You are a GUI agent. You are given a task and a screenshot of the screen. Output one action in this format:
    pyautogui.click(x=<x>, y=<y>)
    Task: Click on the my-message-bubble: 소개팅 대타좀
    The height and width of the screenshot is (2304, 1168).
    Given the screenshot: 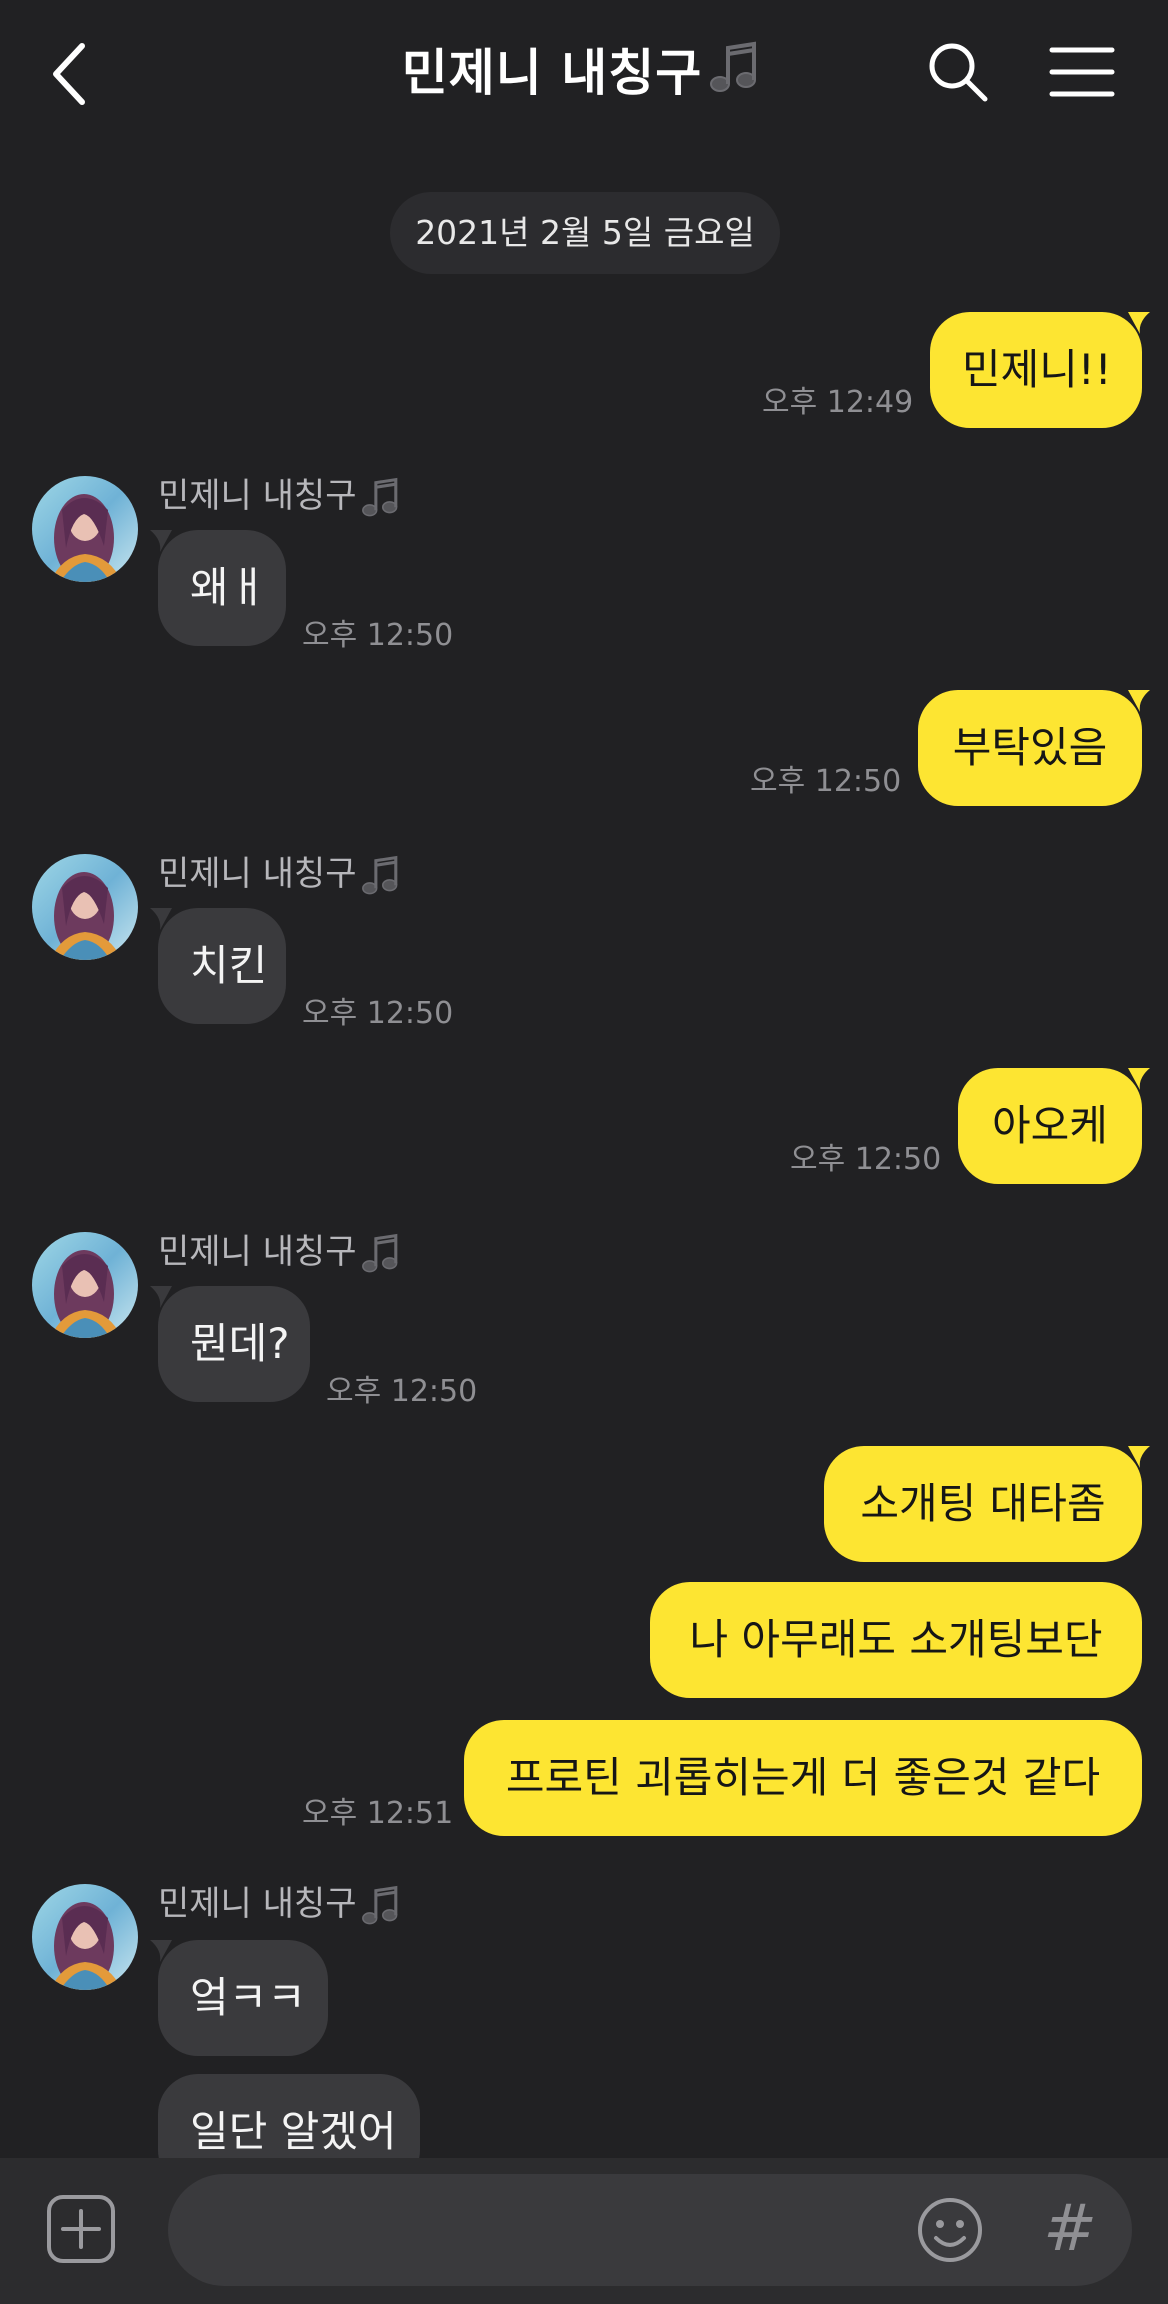 What is the action you would take?
    pyautogui.click(x=983, y=1504)
    